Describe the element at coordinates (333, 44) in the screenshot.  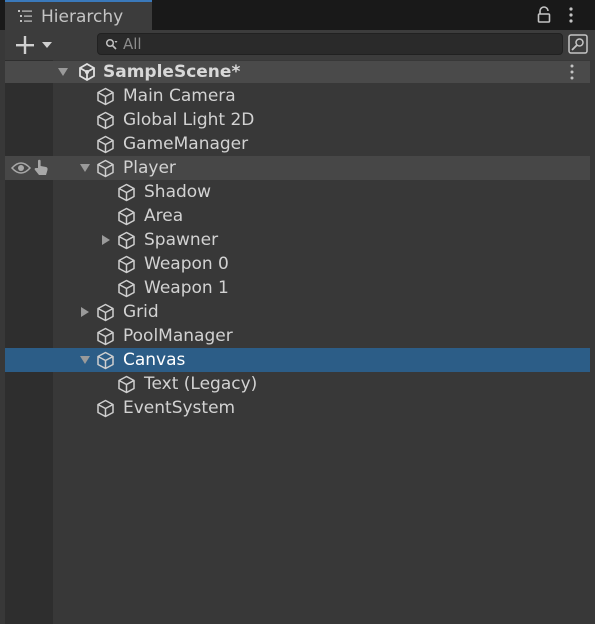
I see `search-input` at that location.